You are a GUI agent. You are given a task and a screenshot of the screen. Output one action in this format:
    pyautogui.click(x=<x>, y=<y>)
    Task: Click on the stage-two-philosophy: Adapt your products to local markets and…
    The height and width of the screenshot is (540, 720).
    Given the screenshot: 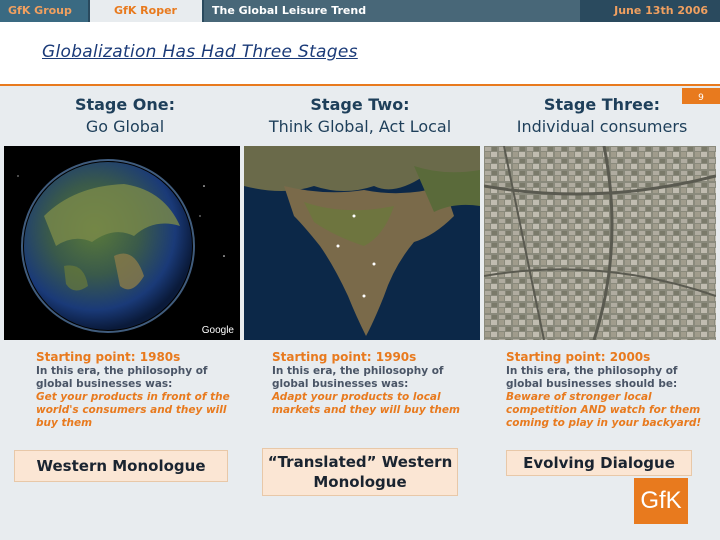 What is the action you would take?
    pyautogui.click(x=366, y=403)
    